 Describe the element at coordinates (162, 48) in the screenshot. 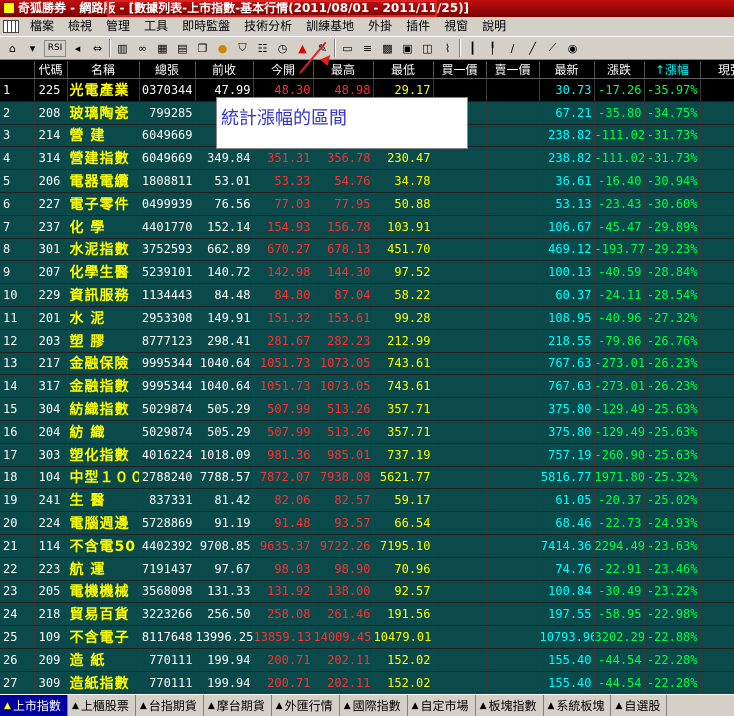

I see `grid-view-icon: ▦` at that location.